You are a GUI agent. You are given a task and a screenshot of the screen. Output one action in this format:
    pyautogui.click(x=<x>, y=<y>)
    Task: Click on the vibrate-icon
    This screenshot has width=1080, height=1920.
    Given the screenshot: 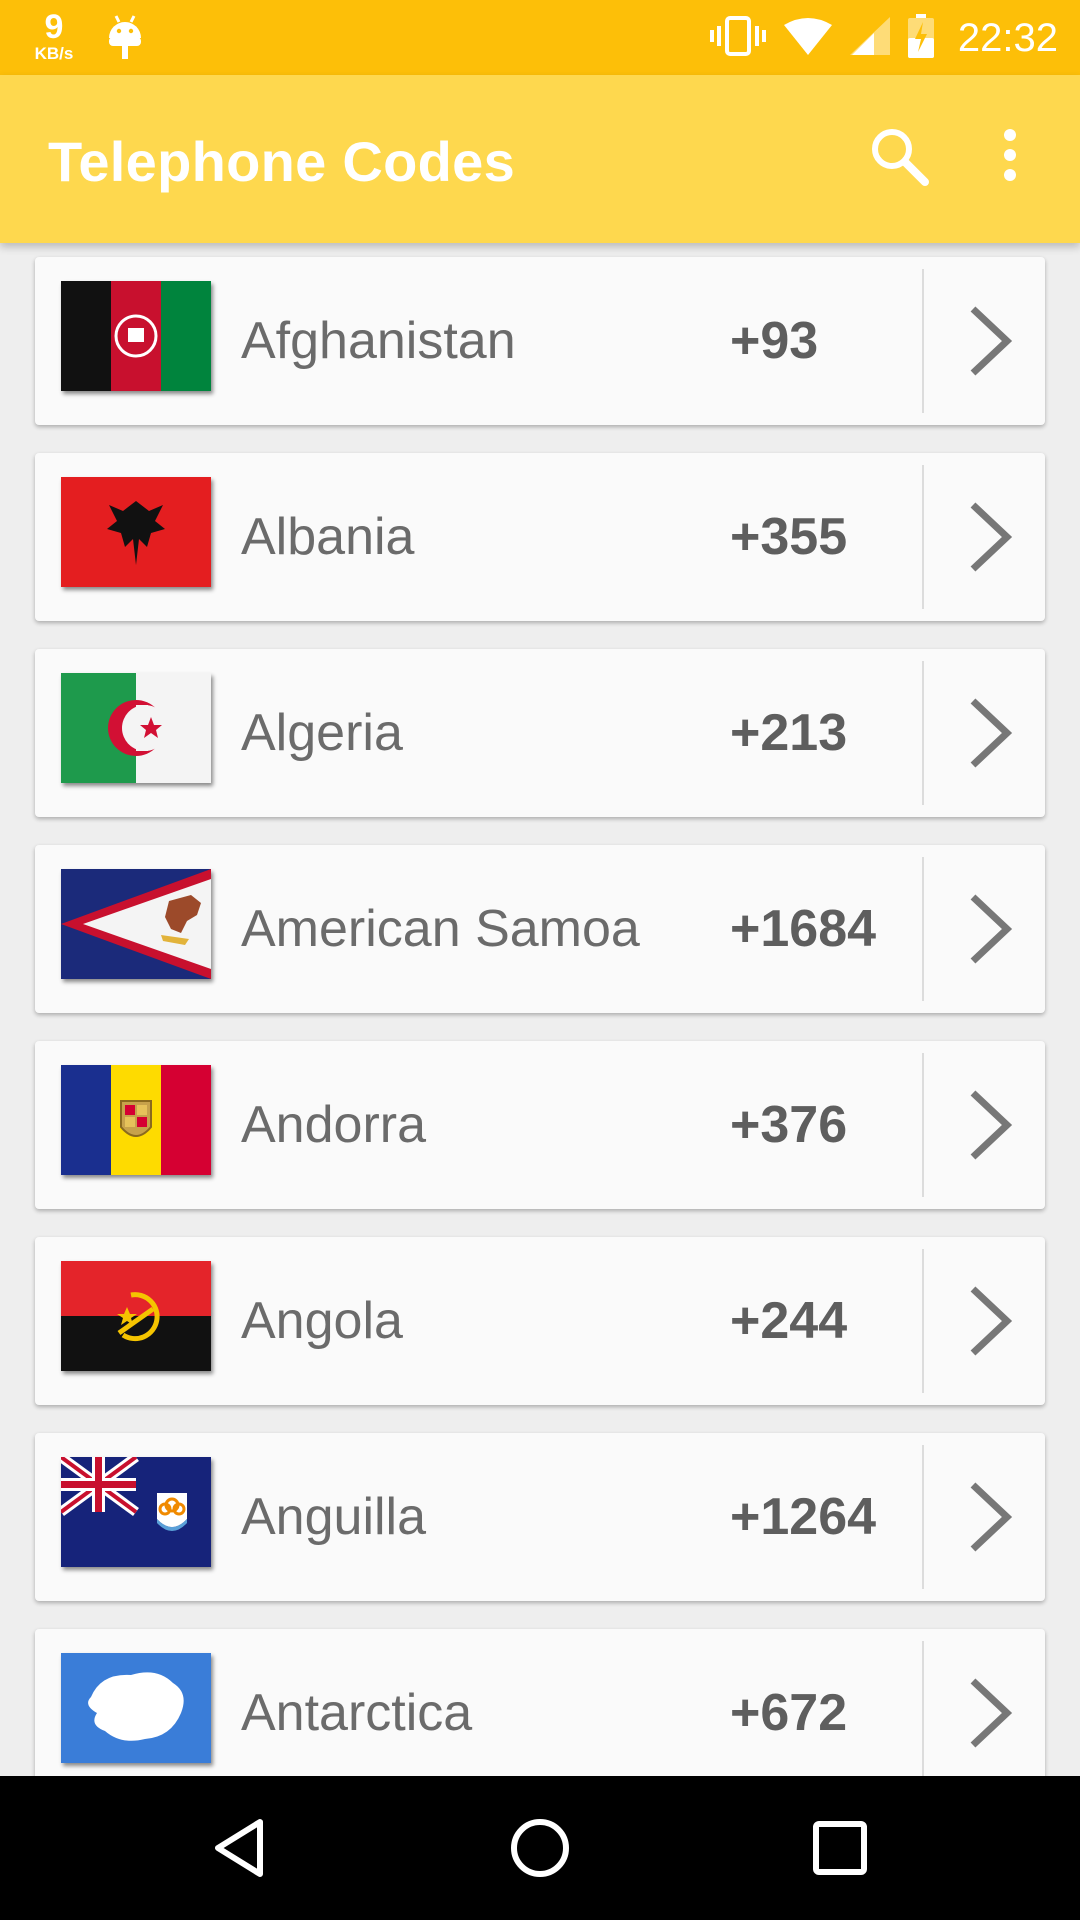 What is the action you would take?
    pyautogui.click(x=737, y=38)
    